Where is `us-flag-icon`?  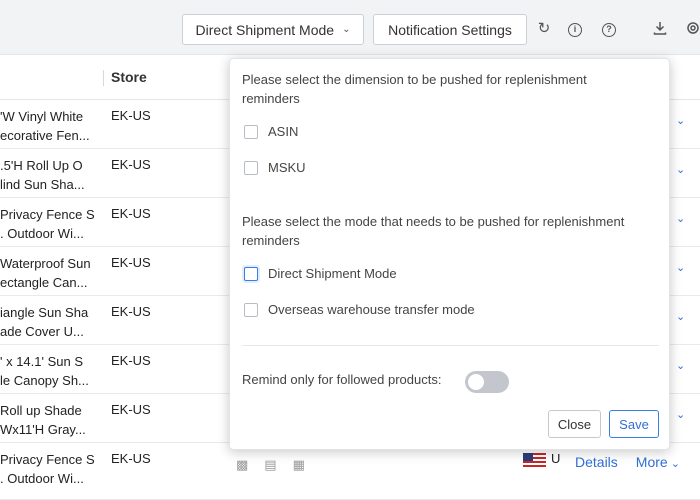 us-flag-icon is located at coordinates (534, 460).